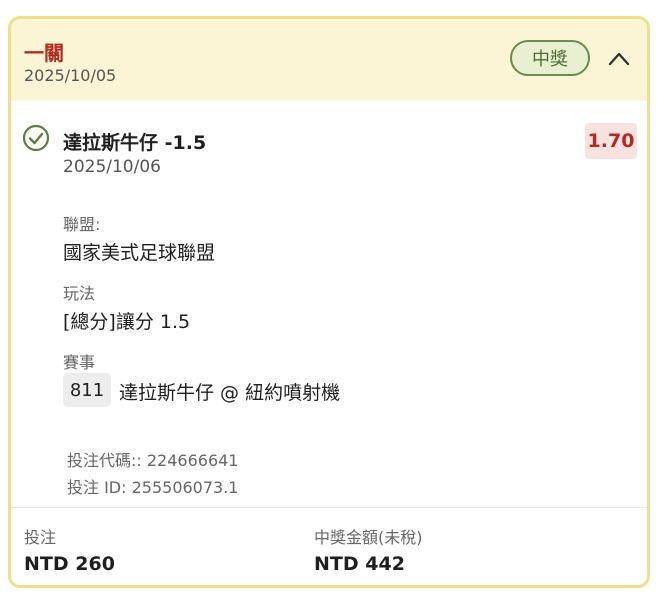 Image resolution: width=666 pixels, height=602 pixels. What do you see at coordinates (79, 362) in the screenshot?
I see `event-label: 賽事` at bounding box center [79, 362].